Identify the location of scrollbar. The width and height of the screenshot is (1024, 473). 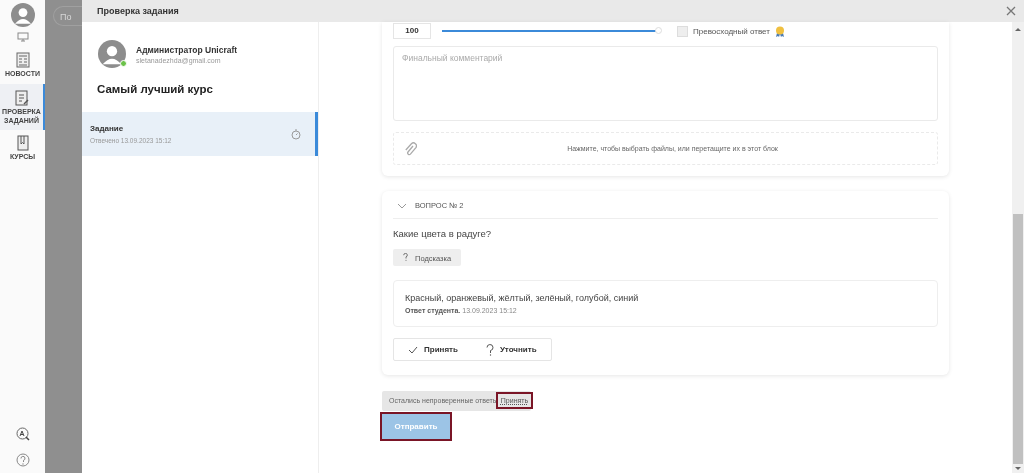
(1018, 247).